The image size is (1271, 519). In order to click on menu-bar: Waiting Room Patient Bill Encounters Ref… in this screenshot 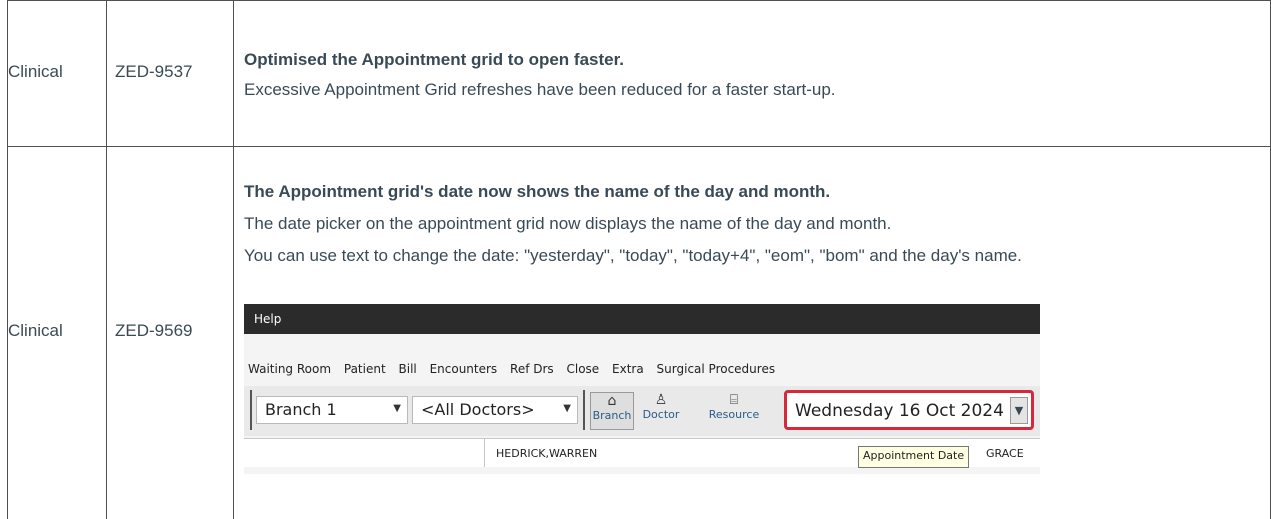, I will do `click(516, 369)`.